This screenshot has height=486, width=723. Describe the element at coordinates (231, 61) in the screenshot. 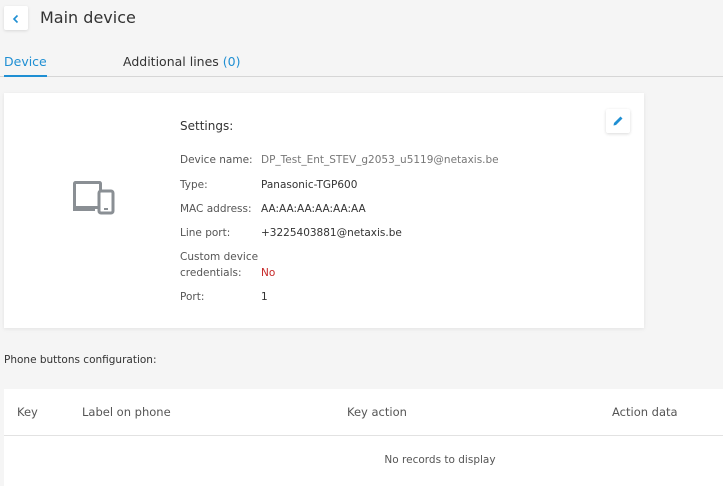

I see `additional-lines-count: (0)` at that location.